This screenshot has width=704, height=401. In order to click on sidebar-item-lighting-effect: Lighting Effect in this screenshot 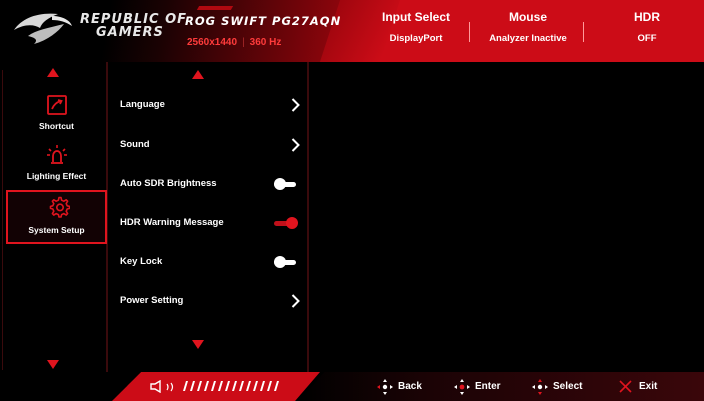, I will do `click(56, 167)`.